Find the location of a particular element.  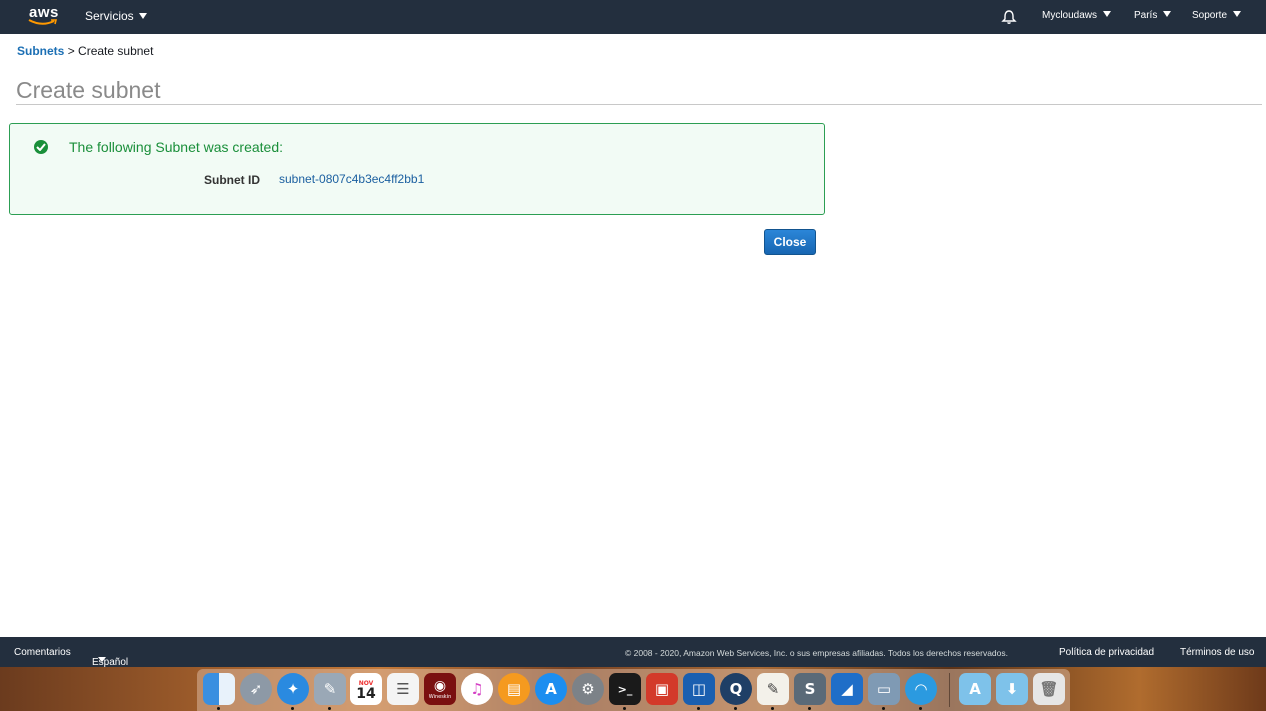

region-label: París is located at coordinates (1146, 15).